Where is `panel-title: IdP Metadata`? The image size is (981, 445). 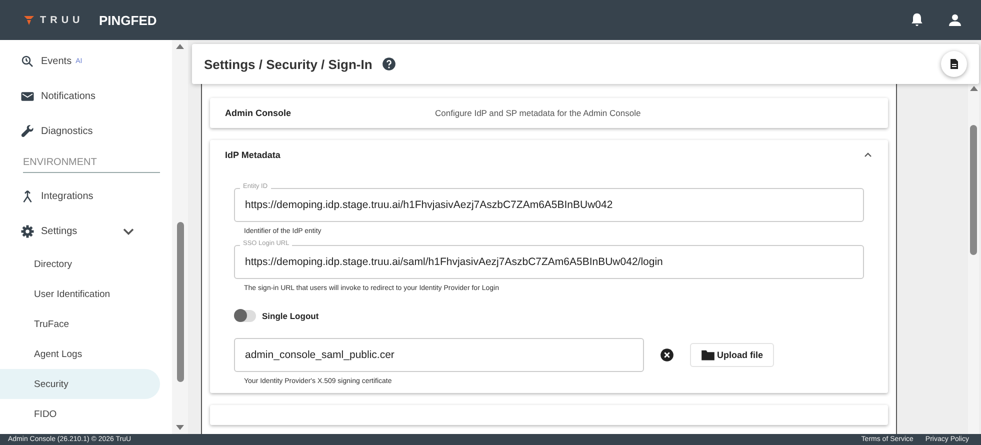 panel-title: IdP Metadata is located at coordinates (330, 155).